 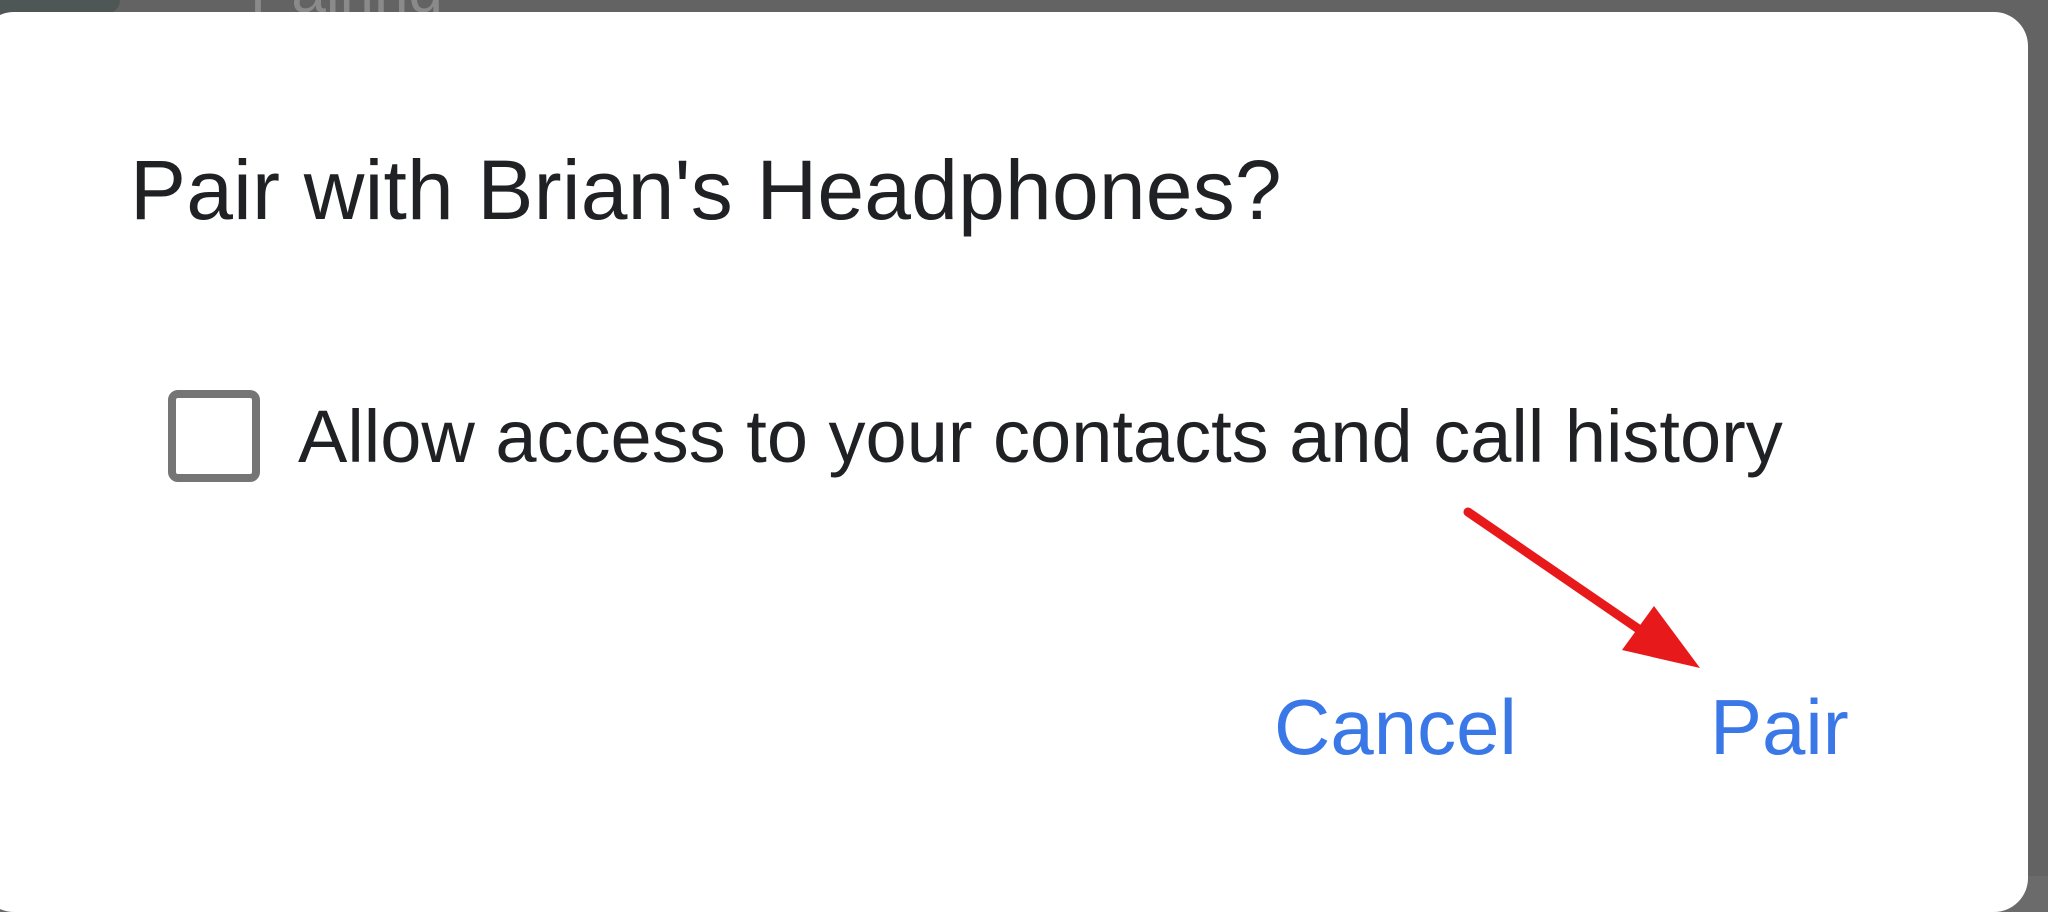 What do you see at coordinates (706, 190) in the screenshot?
I see `dialog-title: Pair with Brian's Headphones?` at bounding box center [706, 190].